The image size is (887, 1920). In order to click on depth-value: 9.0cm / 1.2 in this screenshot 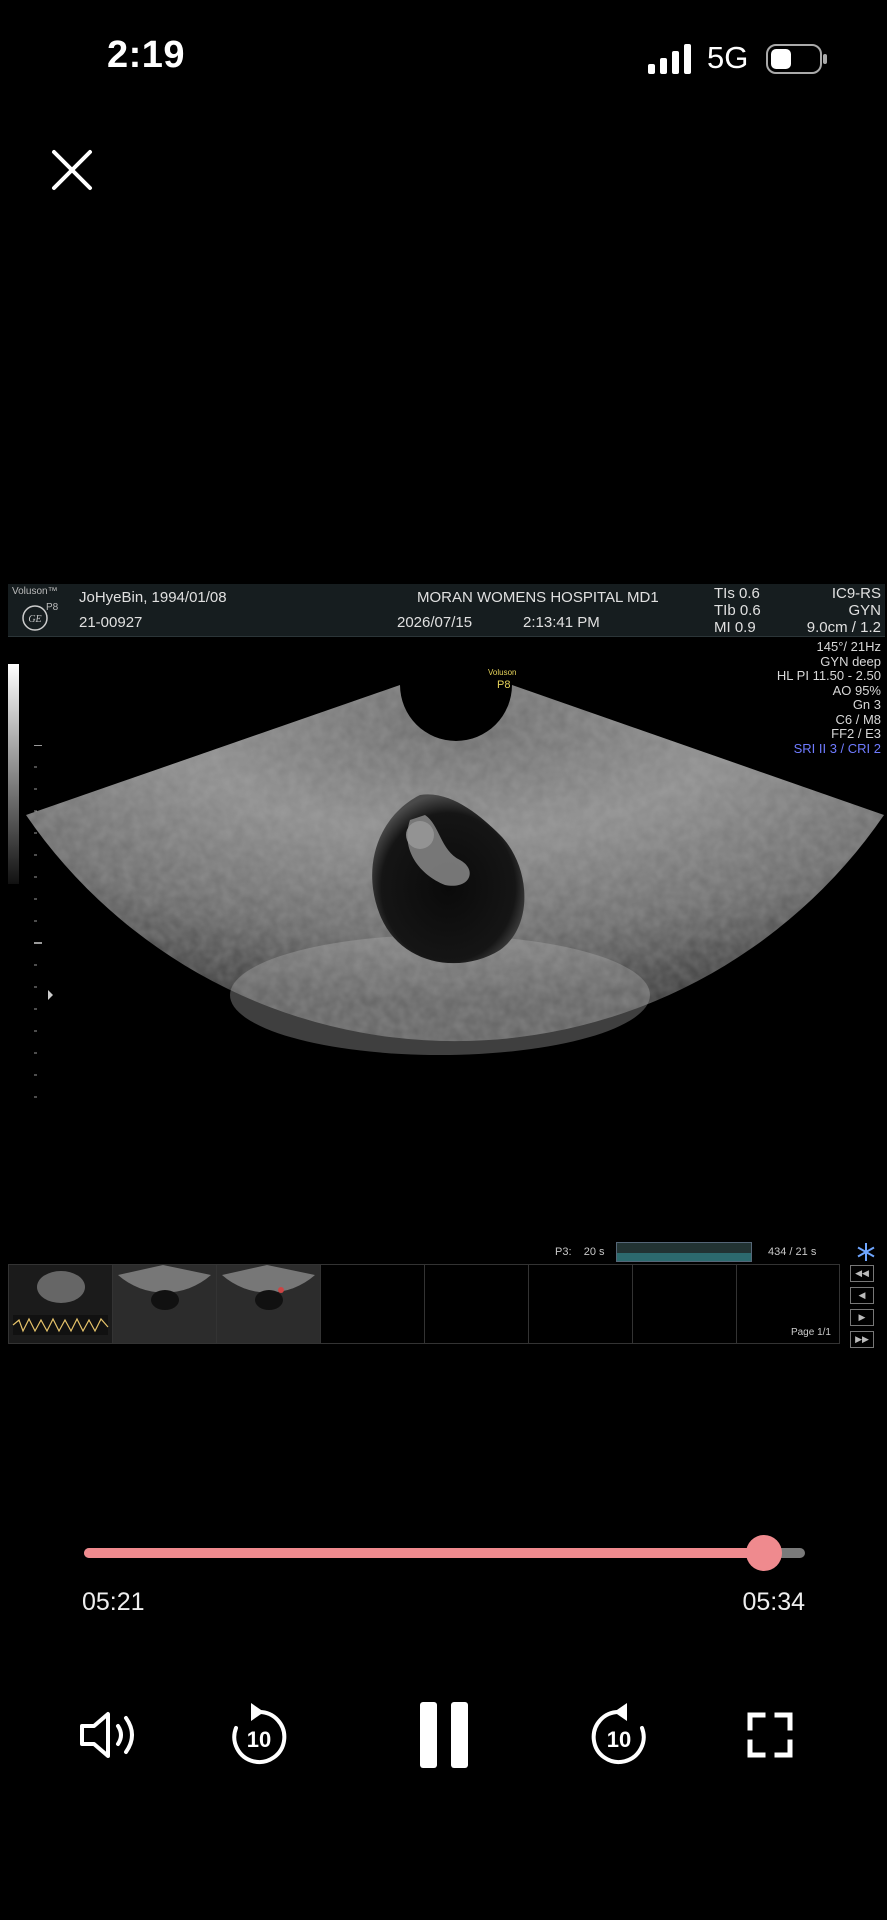, I will do `click(843, 627)`.